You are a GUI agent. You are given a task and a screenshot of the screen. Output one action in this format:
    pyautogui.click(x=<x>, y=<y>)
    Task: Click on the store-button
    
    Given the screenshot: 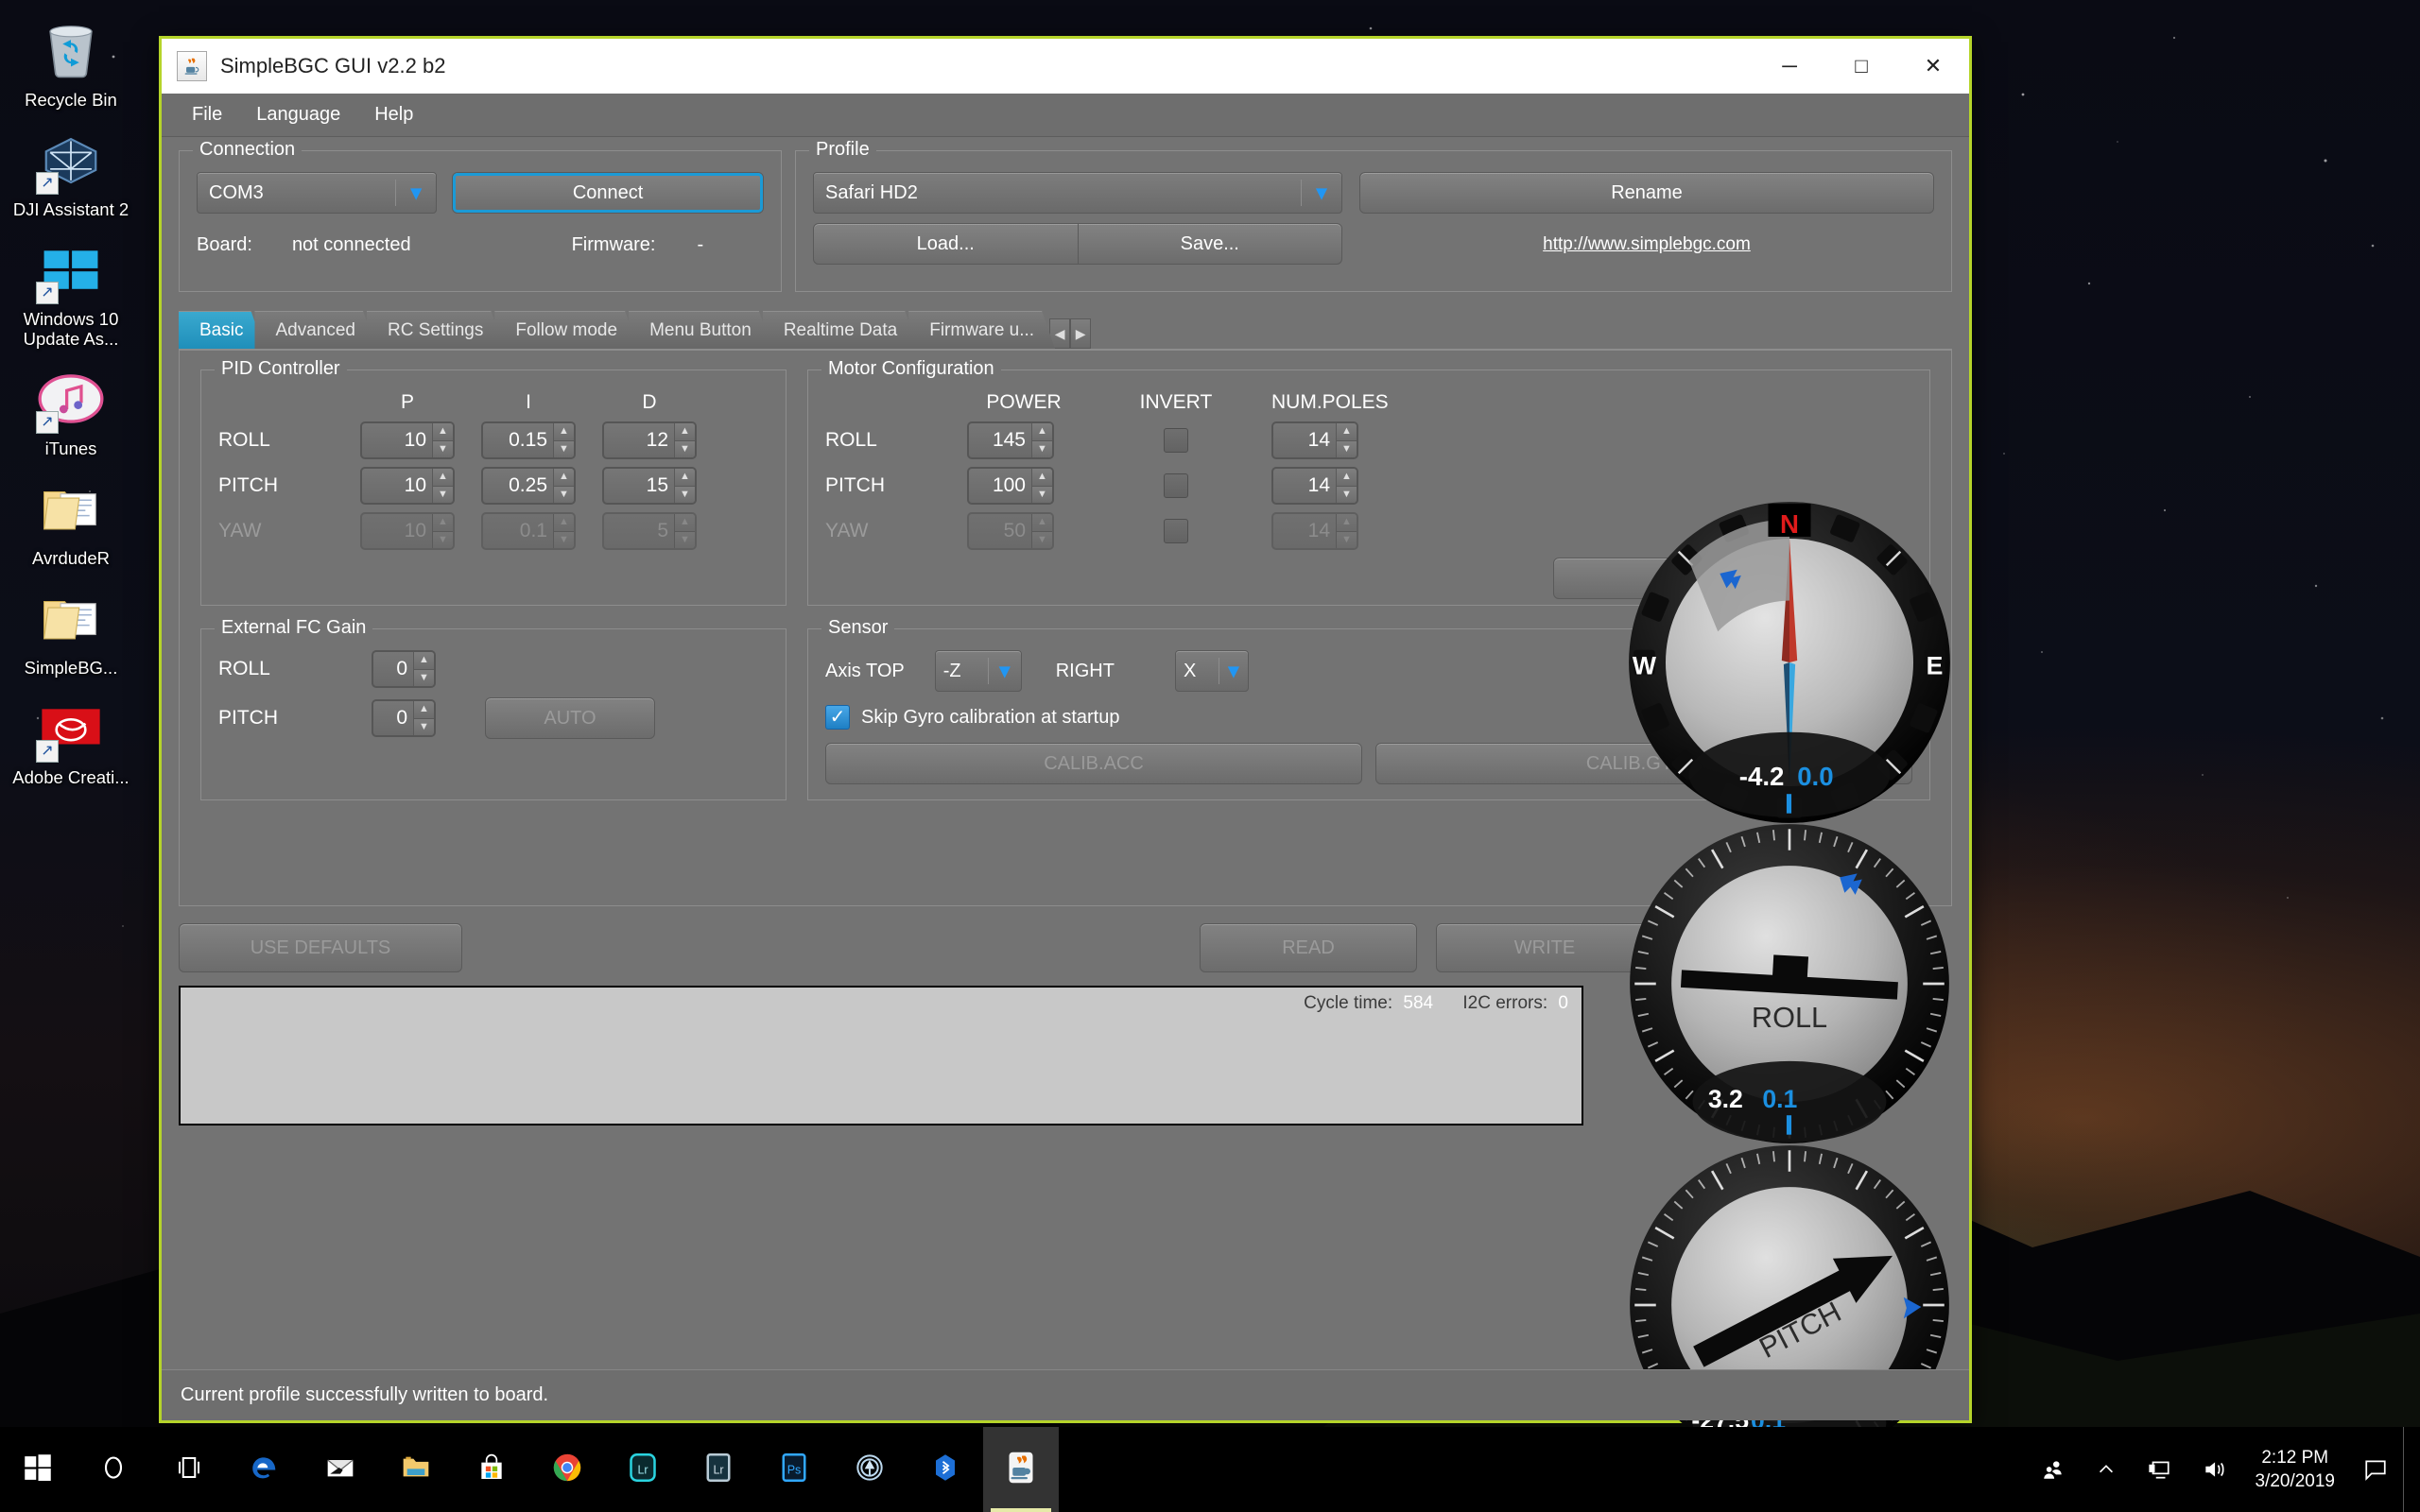 What is the action you would take?
    pyautogui.click(x=491, y=1469)
    